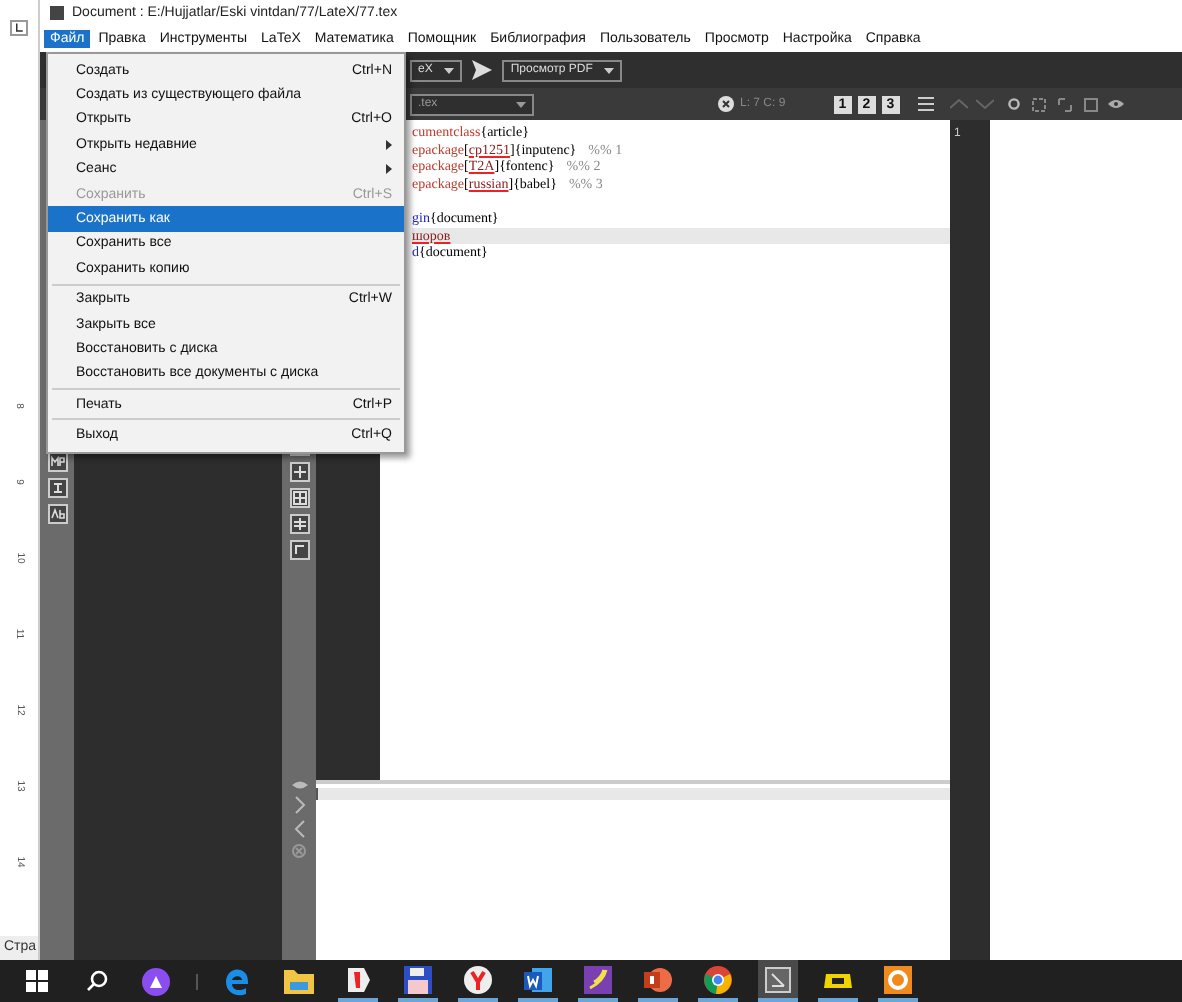  What do you see at coordinates (57, 462) in the screenshot?
I see `mp-icon` at bounding box center [57, 462].